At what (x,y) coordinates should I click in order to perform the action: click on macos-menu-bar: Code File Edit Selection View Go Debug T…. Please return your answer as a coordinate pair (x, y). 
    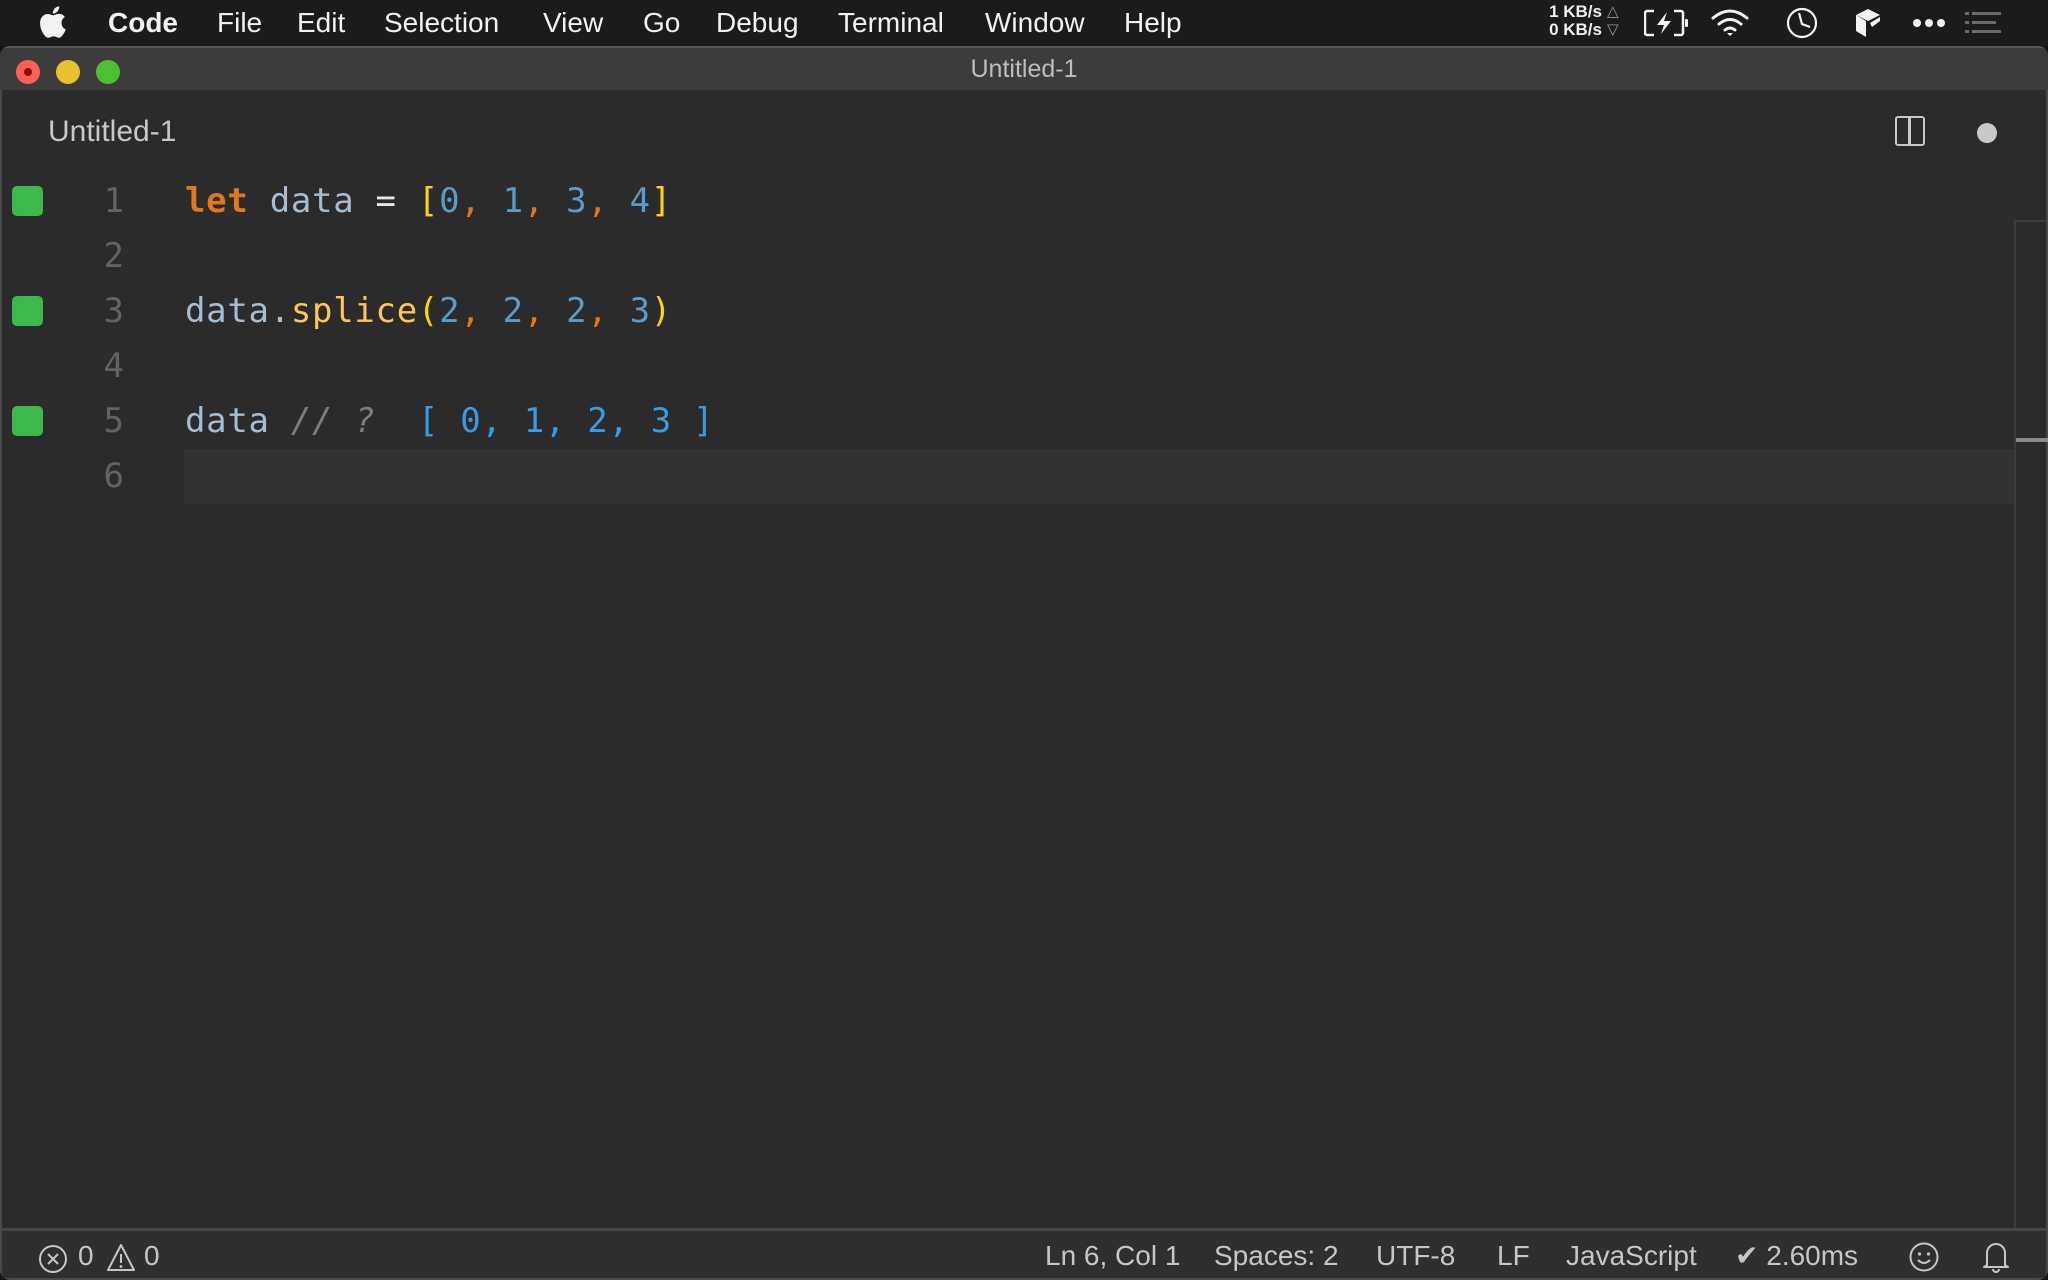
    Looking at the image, I should click on (1024, 23).